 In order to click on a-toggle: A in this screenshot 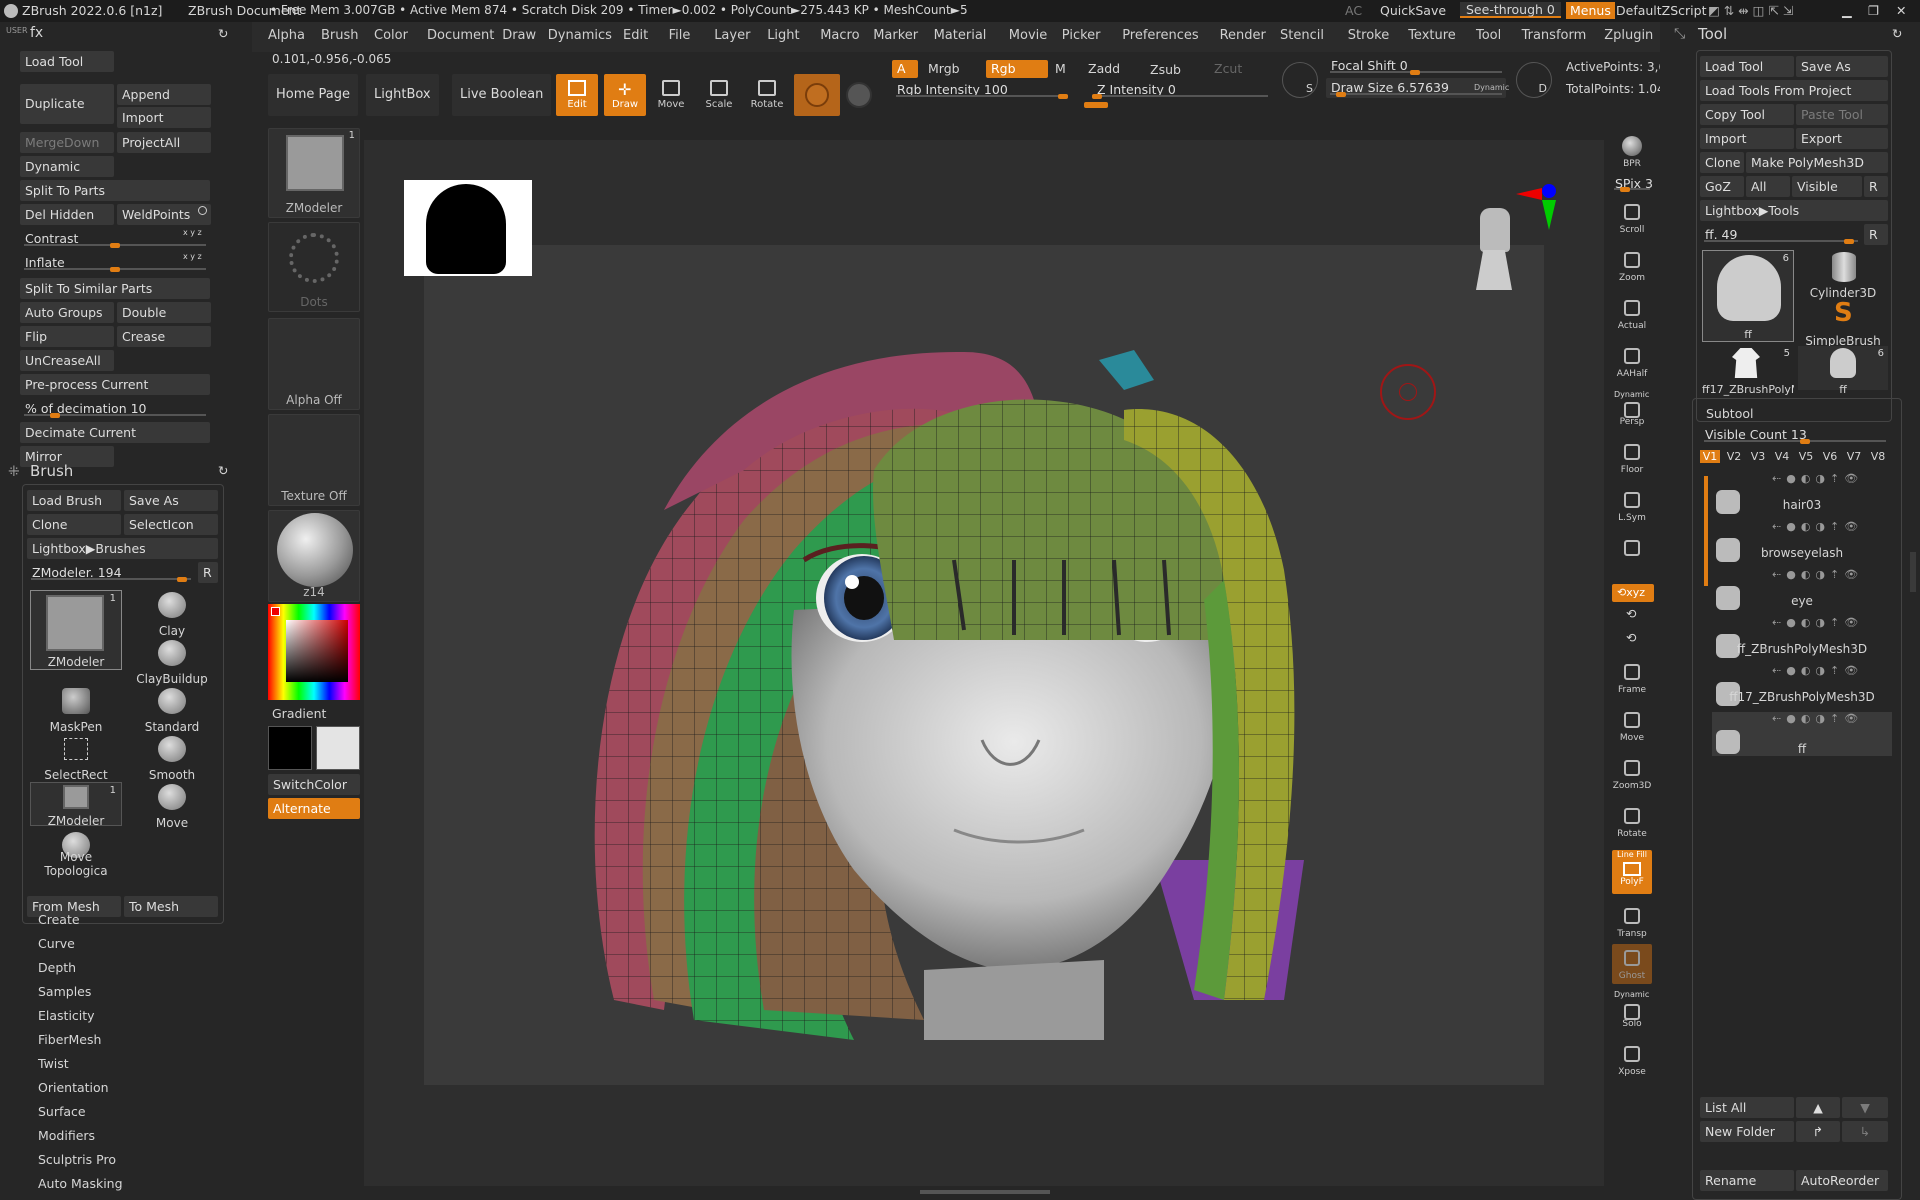, I will do `click(905, 69)`.